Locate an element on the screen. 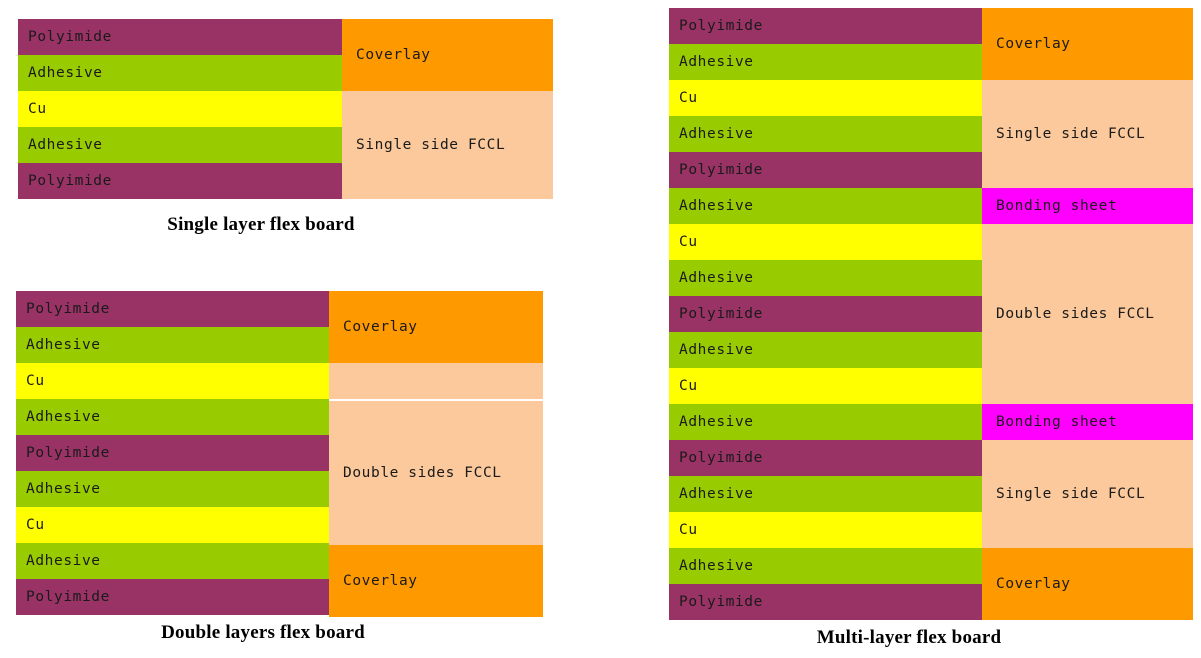 Image resolution: width=1201 pixels, height=658 pixels. group-column: Coverlay Single side FCCL is located at coordinates (447, 109).